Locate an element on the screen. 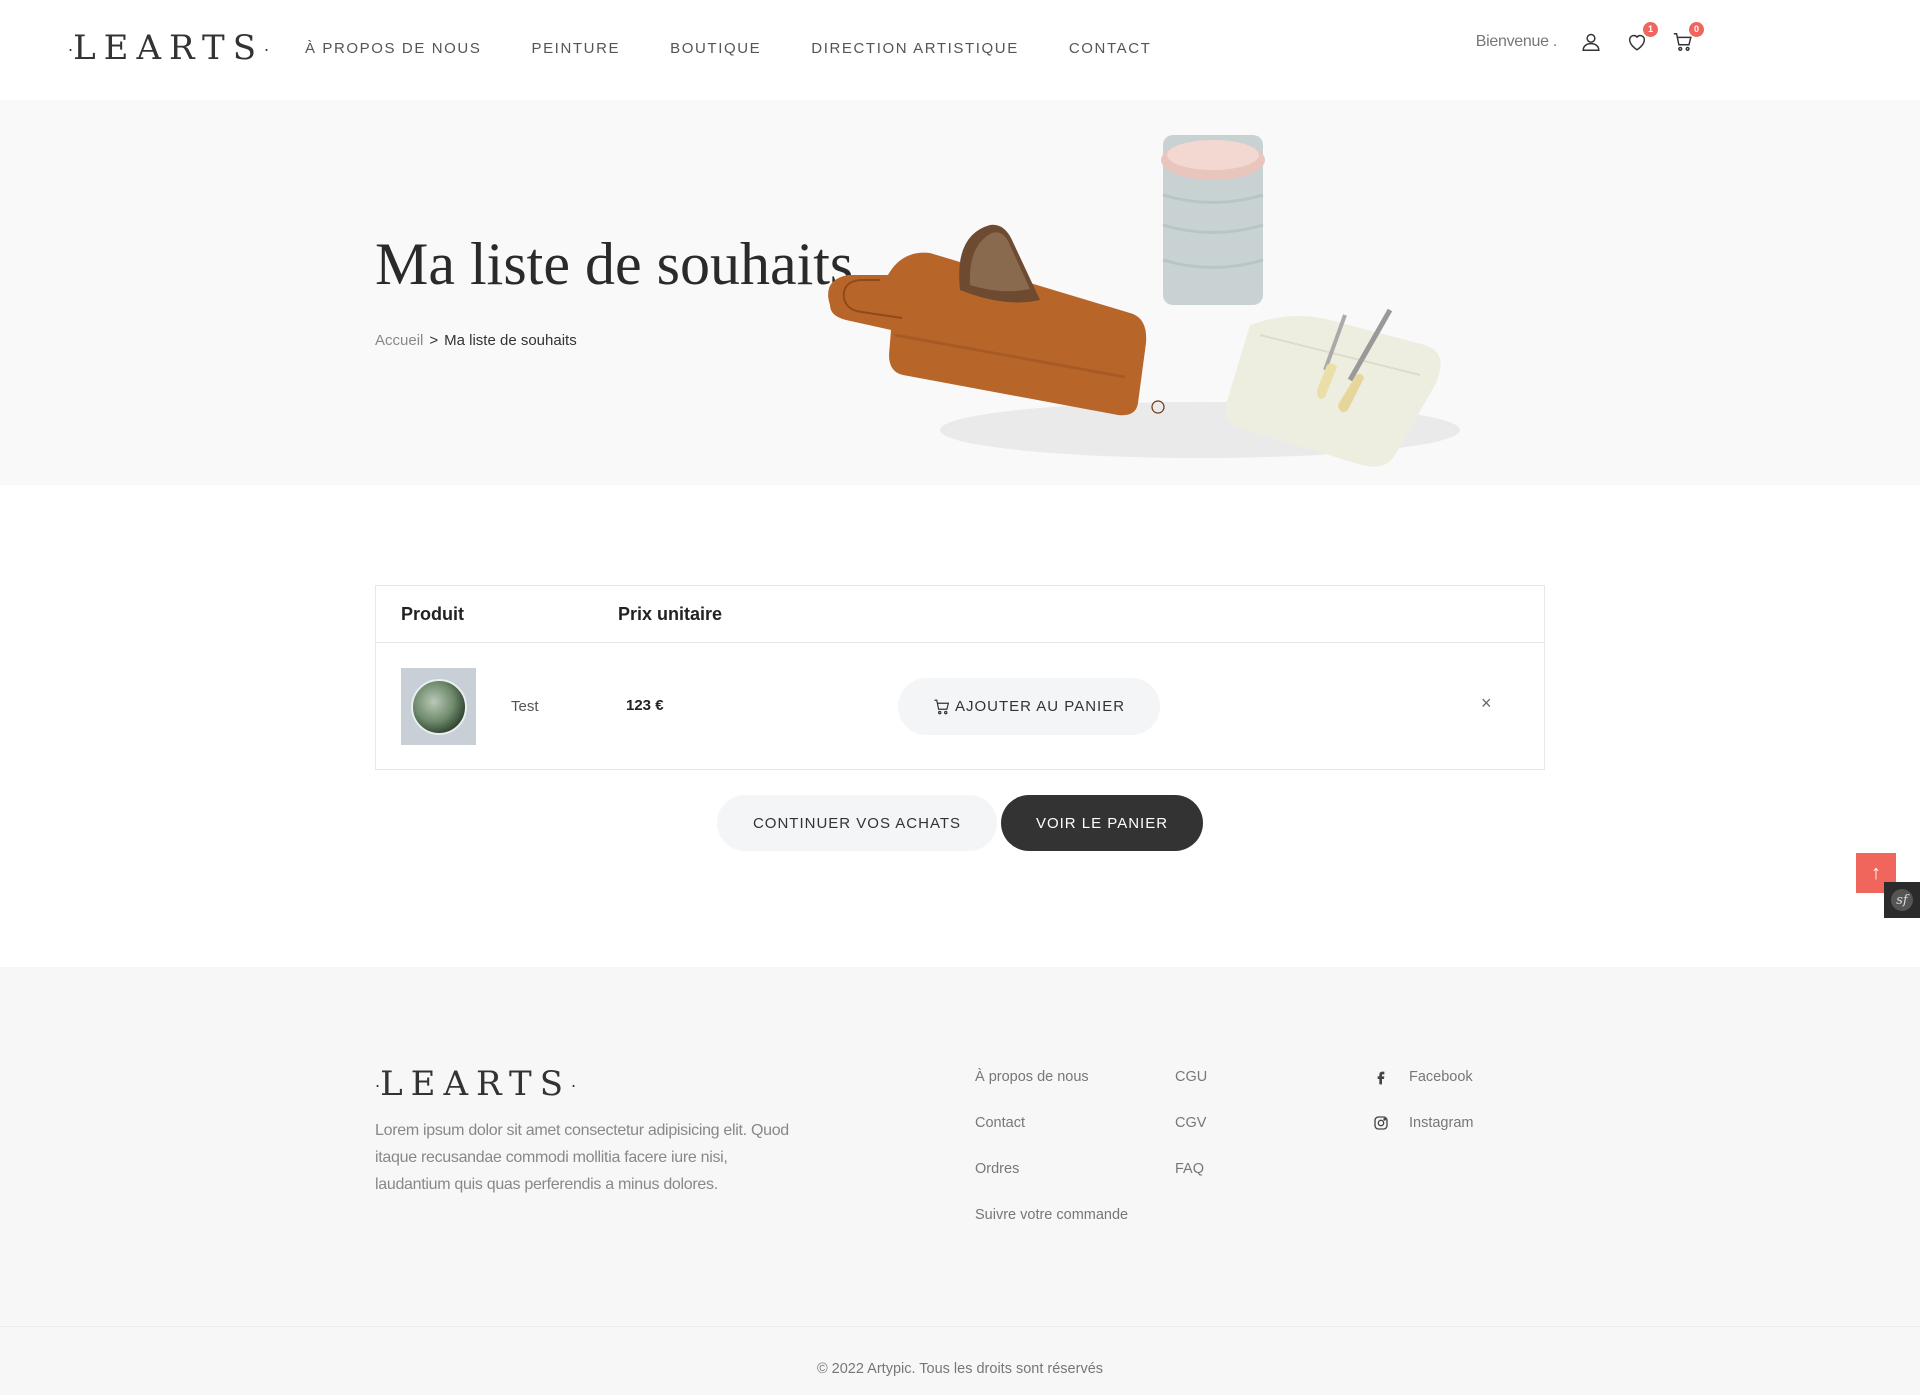 The height and width of the screenshot is (1395, 1920). cart-count-badge: 0 is located at coordinates (1696, 29).